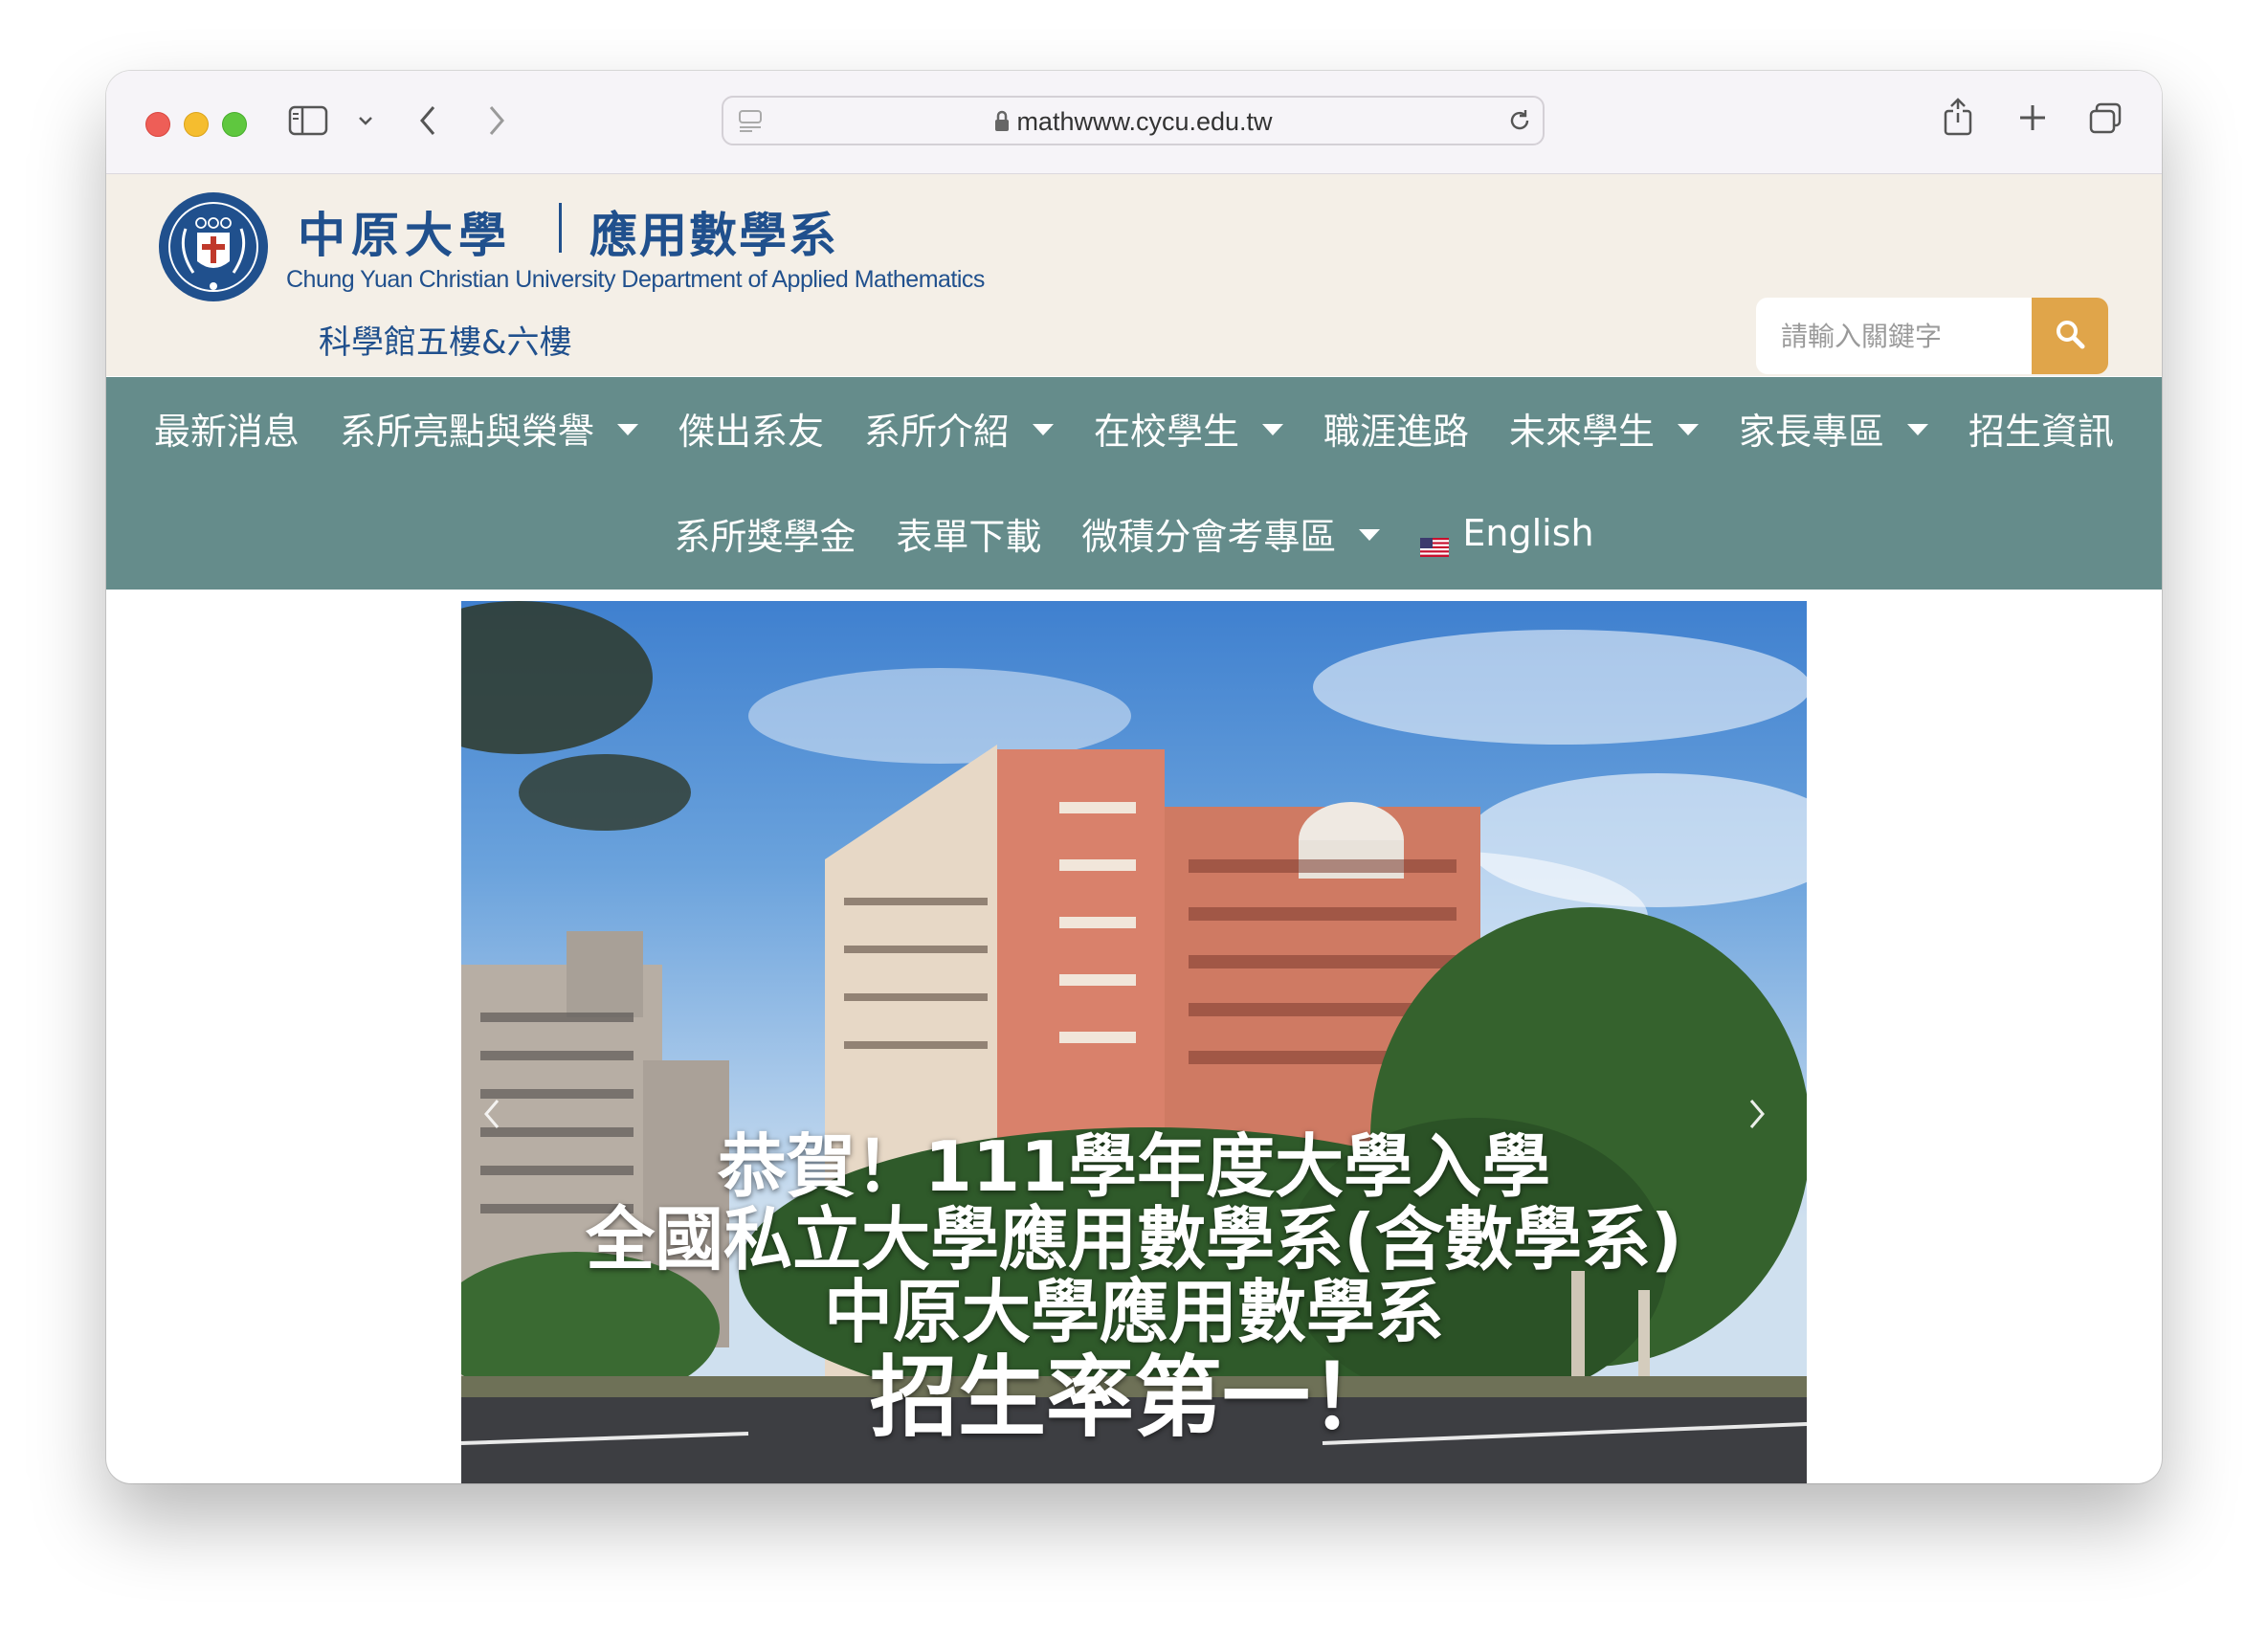 This screenshot has width=2268, height=1625. Describe the element at coordinates (308, 122) in the screenshot. I see `sidebar-icon` at that location.